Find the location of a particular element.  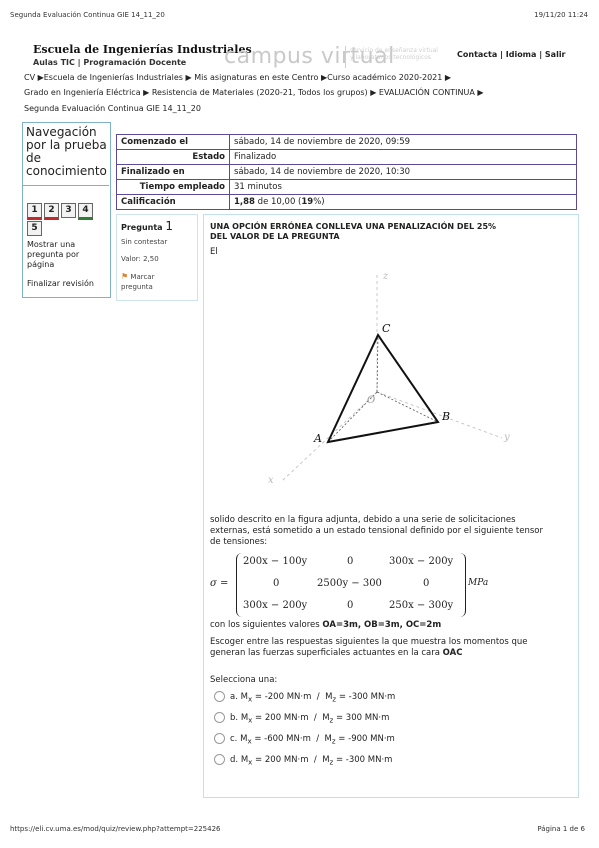

site-subtitle: Aulas TIC | Programación Docente is located at coordinates (109, 62).